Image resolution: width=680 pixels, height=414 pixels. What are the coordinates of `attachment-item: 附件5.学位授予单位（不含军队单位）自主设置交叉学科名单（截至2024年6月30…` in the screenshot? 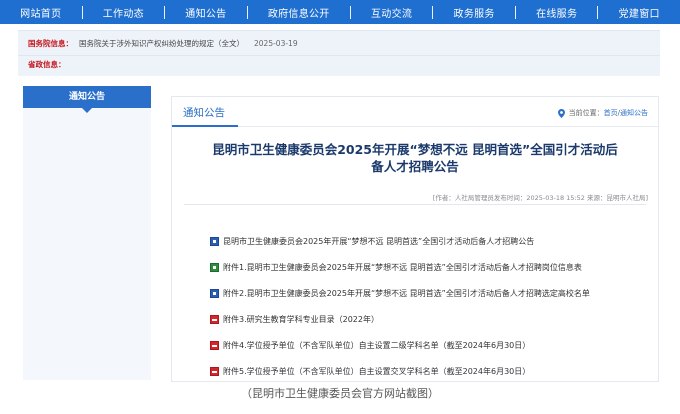 It's located at (400, 371).